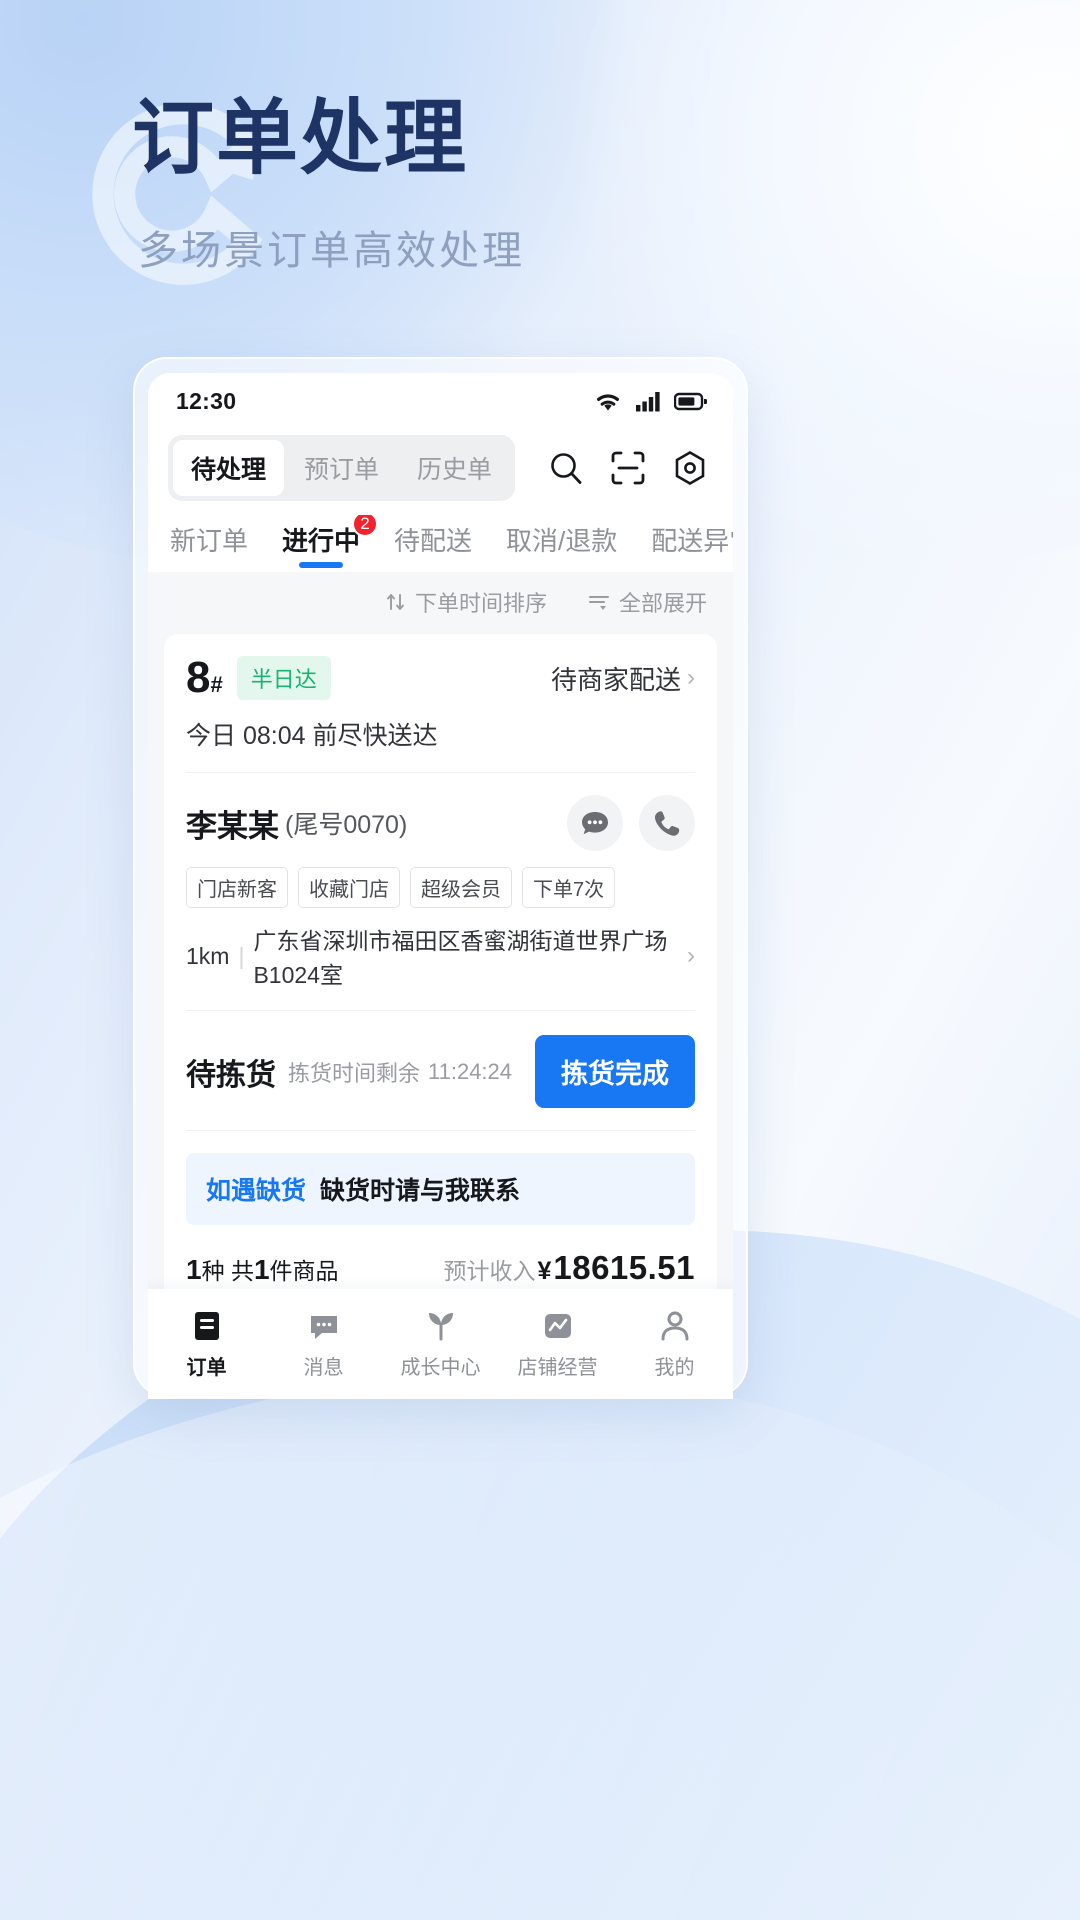  I want to click on order-eta: 今日 08:04 前尽快送达, so click(312, 736).